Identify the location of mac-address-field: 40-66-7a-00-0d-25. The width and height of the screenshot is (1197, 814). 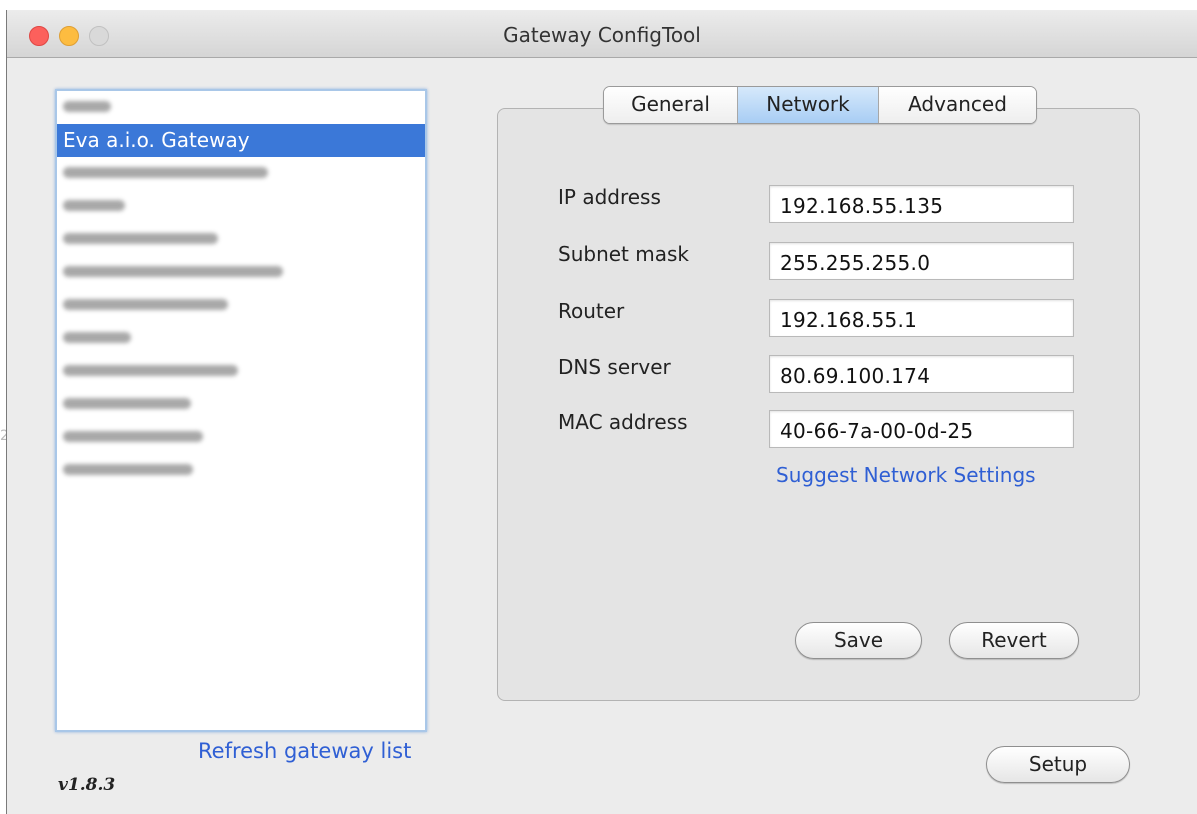
(921, 429).